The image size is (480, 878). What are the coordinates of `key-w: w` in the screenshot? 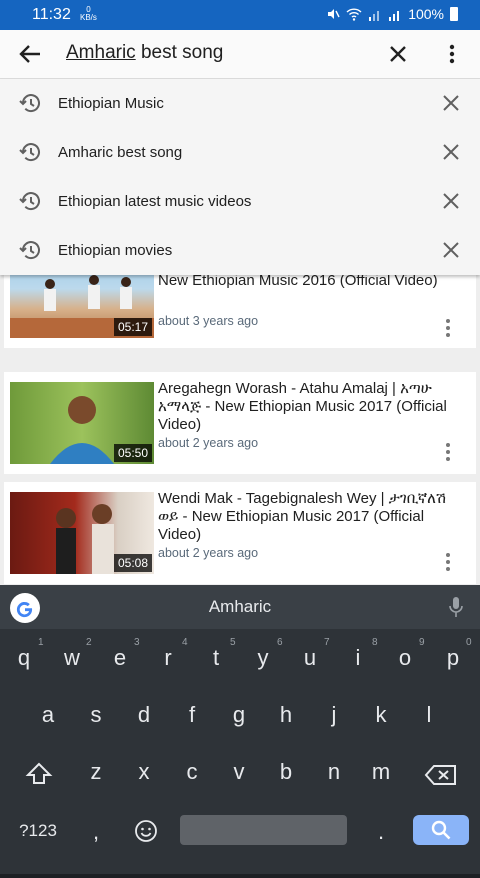 It's located at (72, 658).